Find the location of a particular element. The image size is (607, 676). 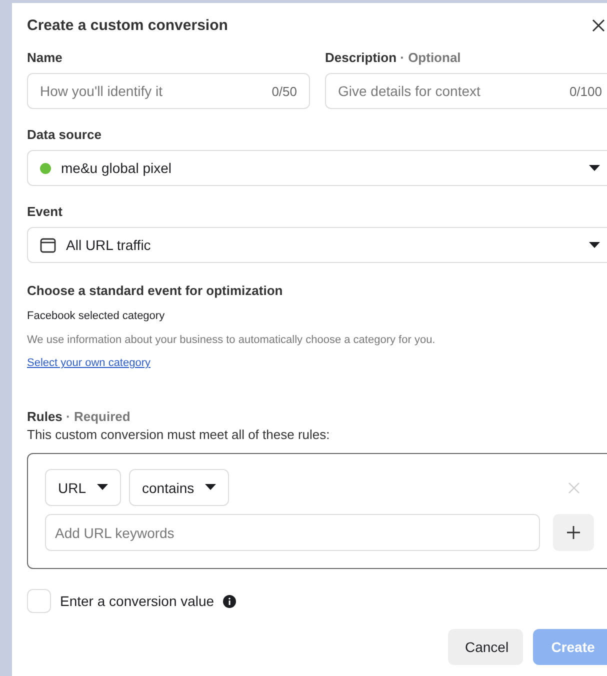

keywords-field: Add URL keywords is located at coordinates (292, 532).